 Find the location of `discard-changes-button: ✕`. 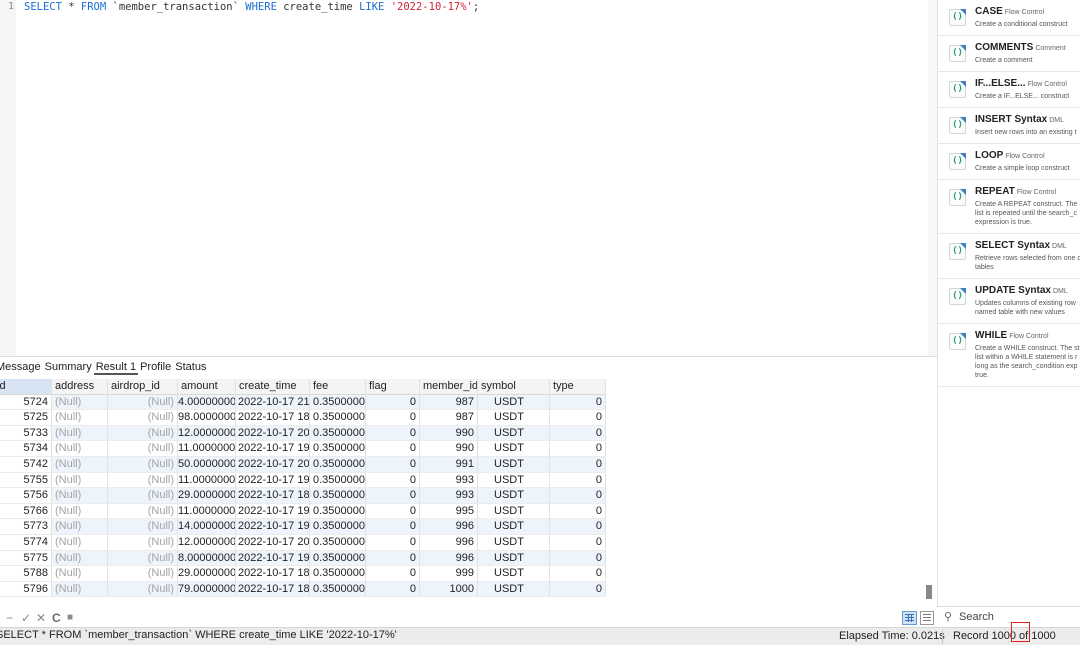

discard-changes-button: ✕ is located at coordinates (41, 618).